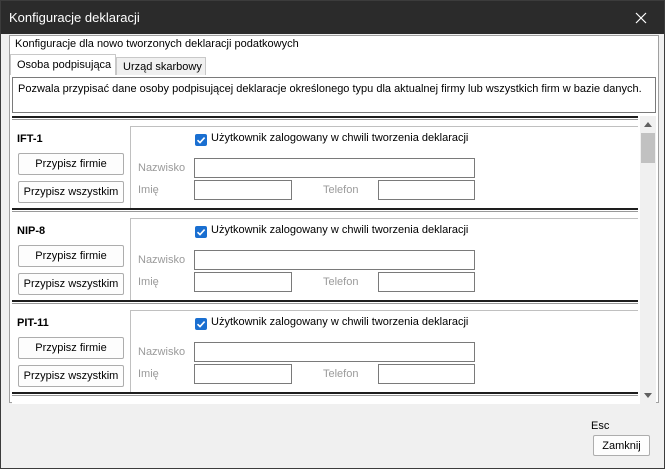 The width and height of the screenshot is (665, 469). I want to click on arrow-up-icon, so click(648, 124).